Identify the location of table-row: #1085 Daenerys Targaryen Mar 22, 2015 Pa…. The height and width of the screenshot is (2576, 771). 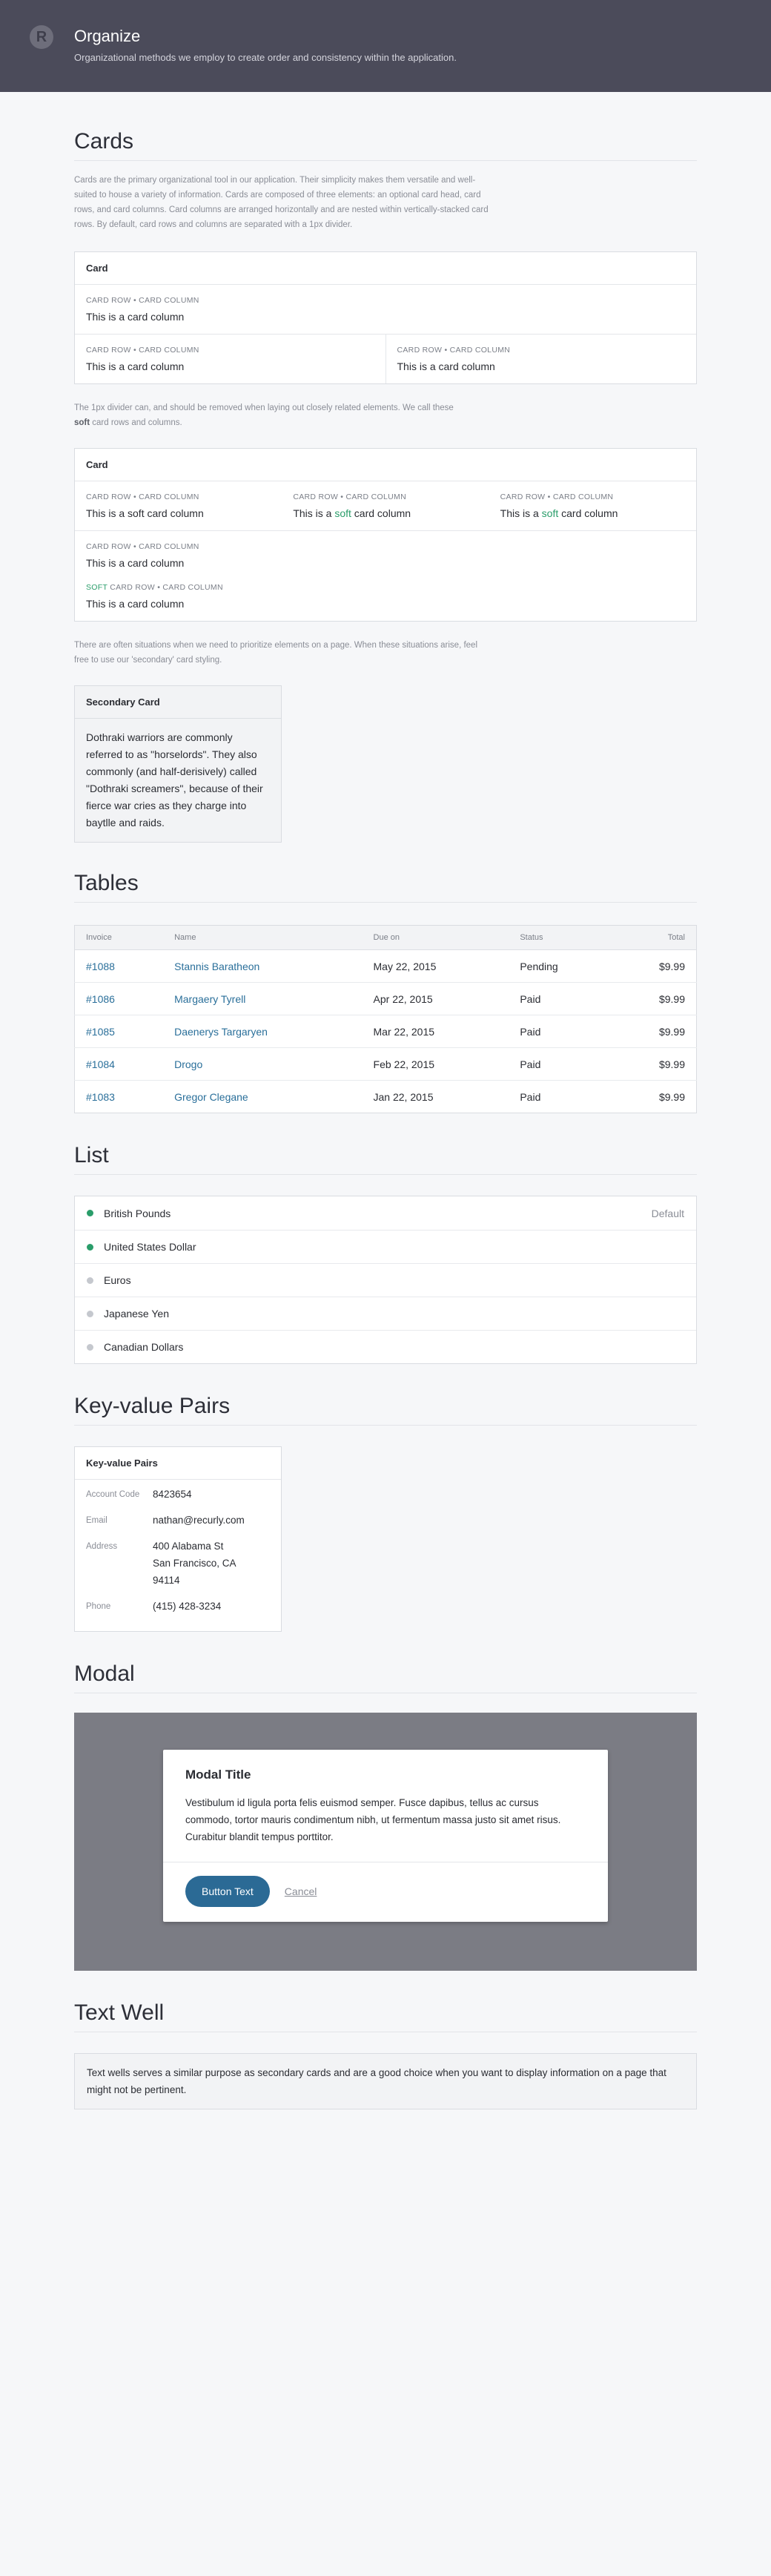
(385, 1031).